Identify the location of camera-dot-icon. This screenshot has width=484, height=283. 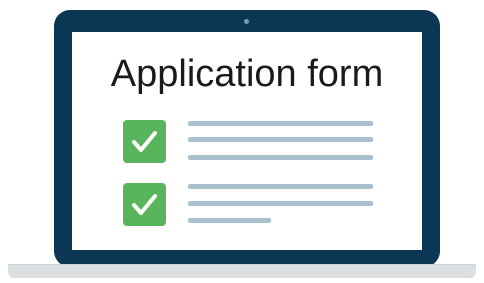
(246, 21).